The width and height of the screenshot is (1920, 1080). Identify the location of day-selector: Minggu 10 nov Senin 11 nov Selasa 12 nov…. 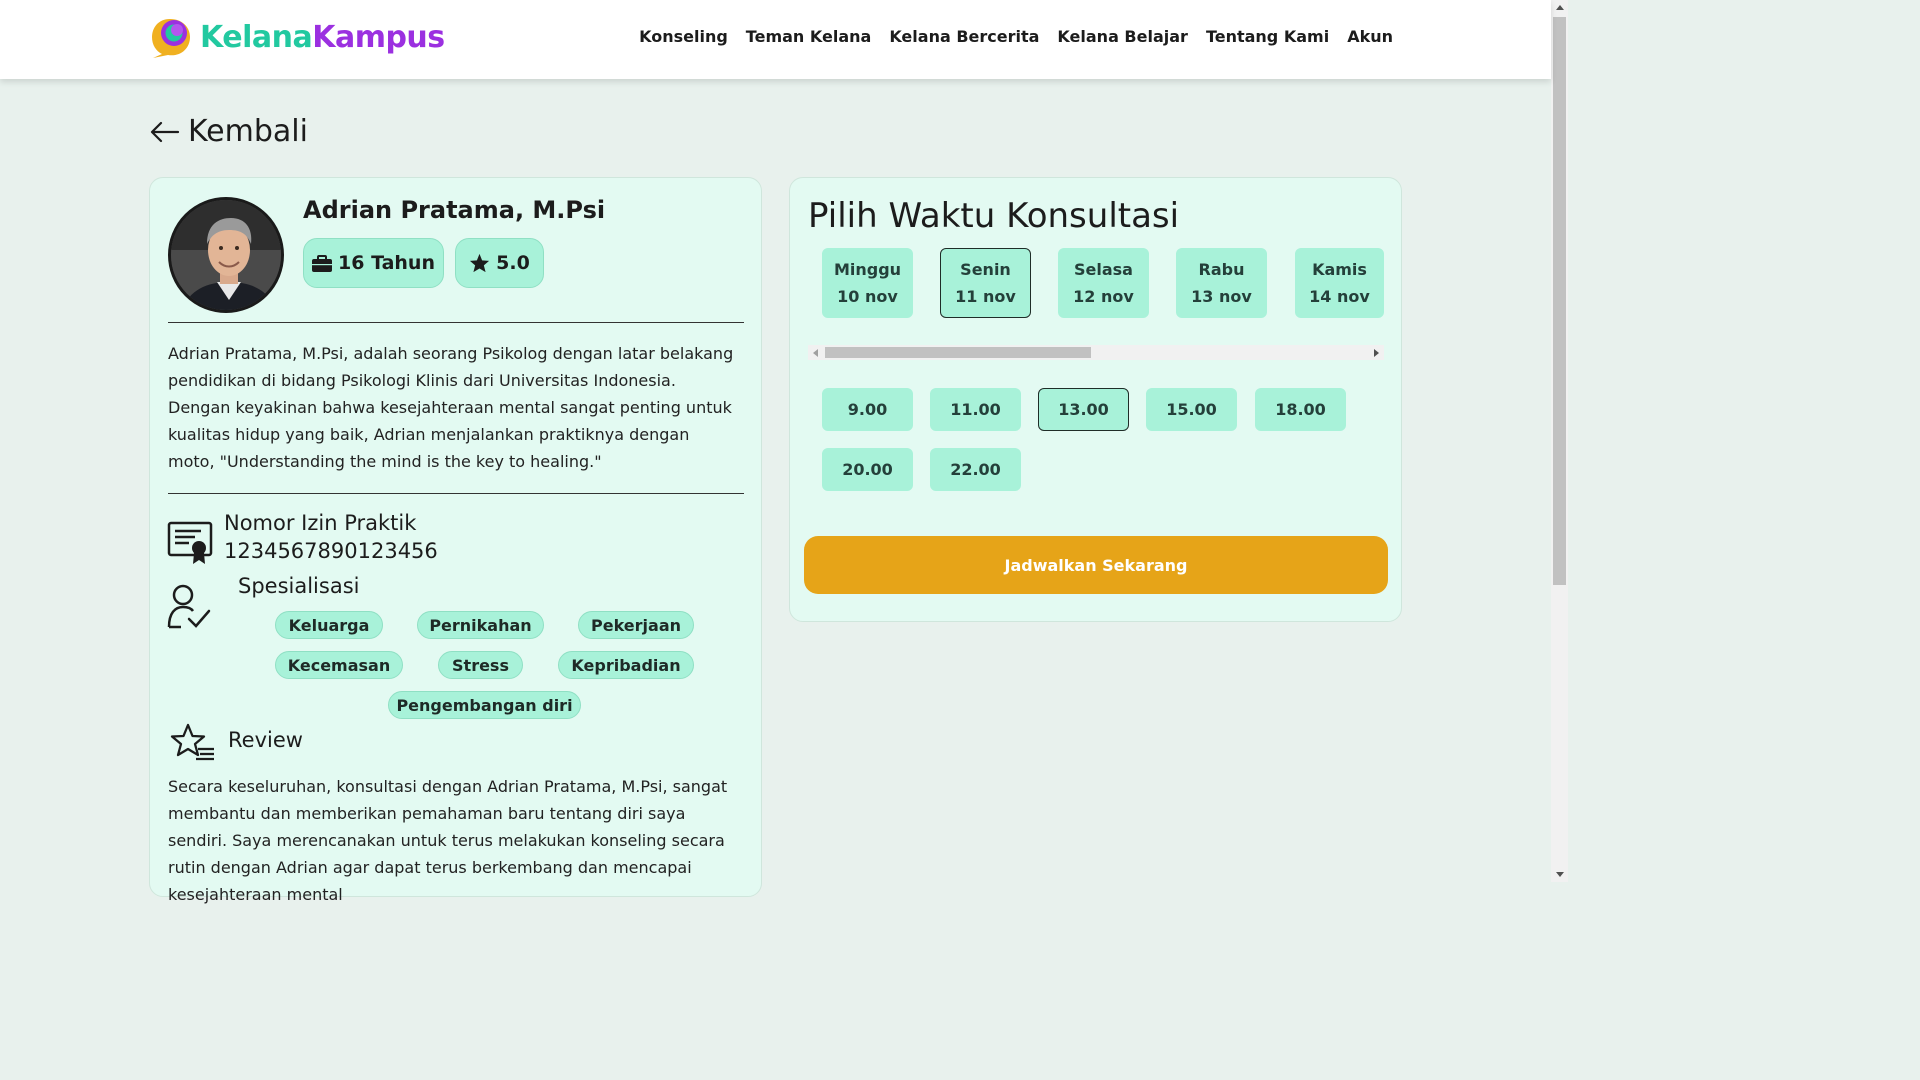
(1096, 284).